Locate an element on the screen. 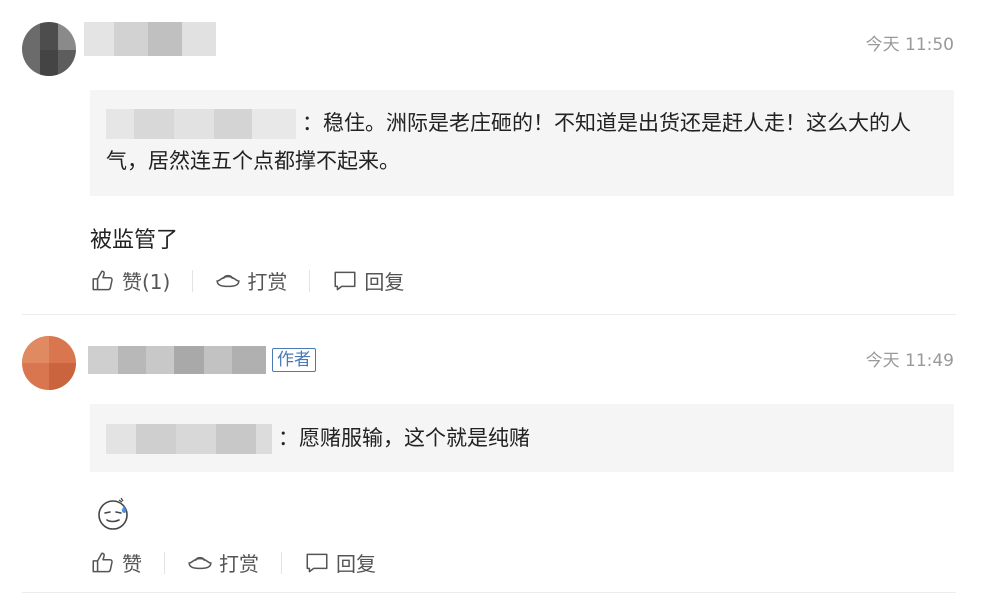 The width and height of the screenshot is (1000, 596). quote-text-block: ：愿赌服输，这个就是纯赌 is located at coordinates (515, 438).